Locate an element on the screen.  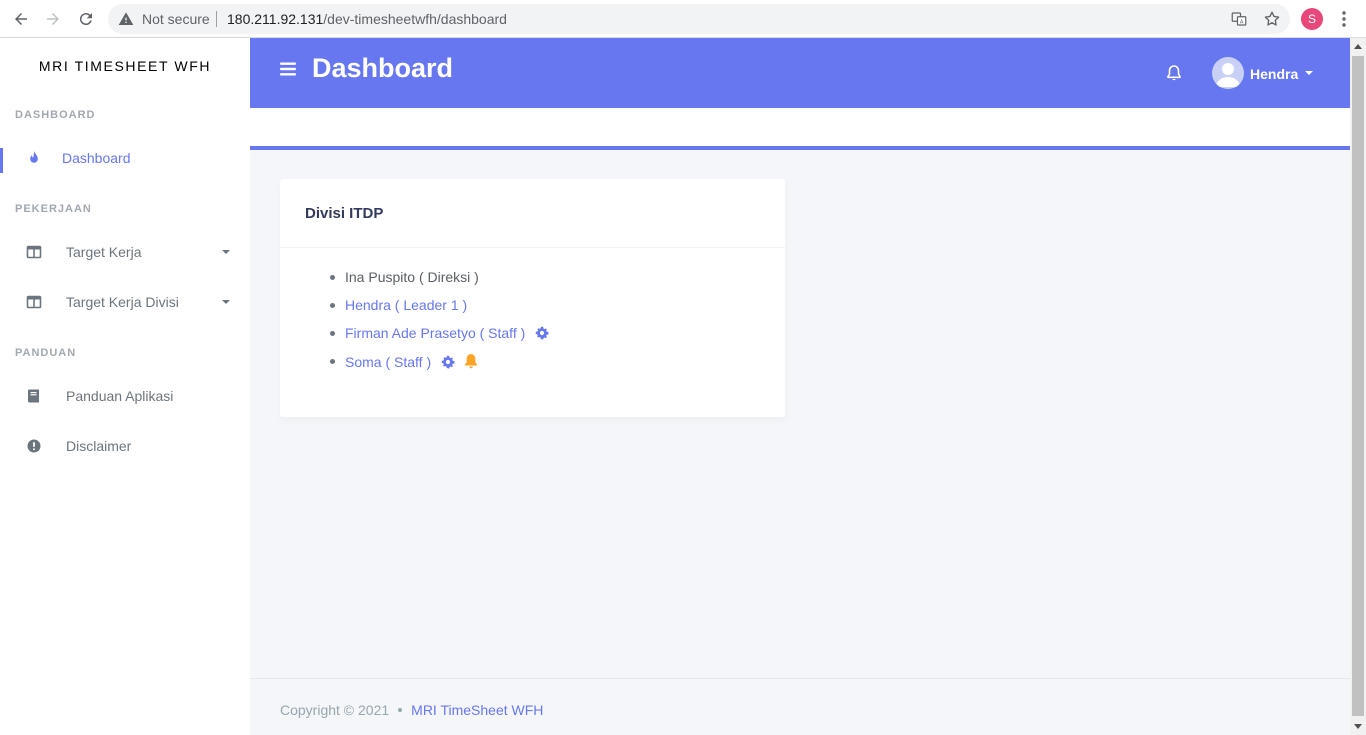
sidebar-item-disclaimer: Disclaimer is located at coordinates (125, 446).